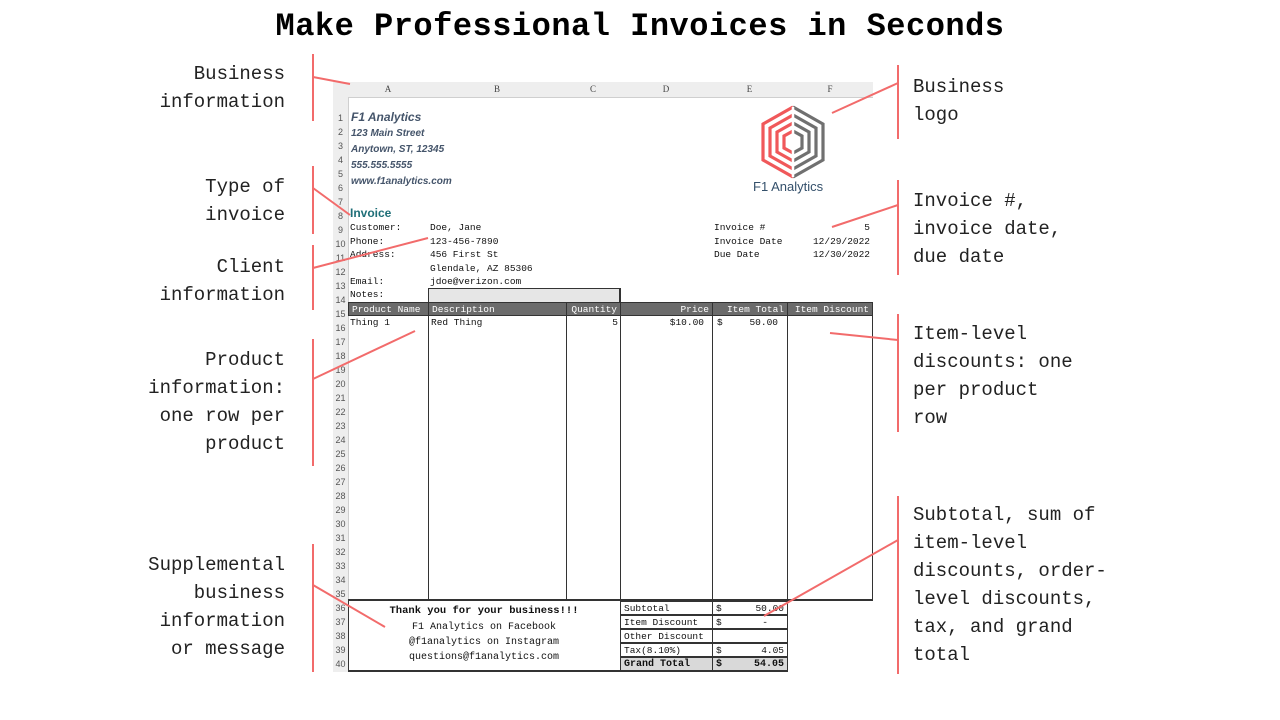 Image resolution: width=1280 pixels, height=720 pixels. I want to click on email-value: jdoe@verizon.com, so click(475, 282).